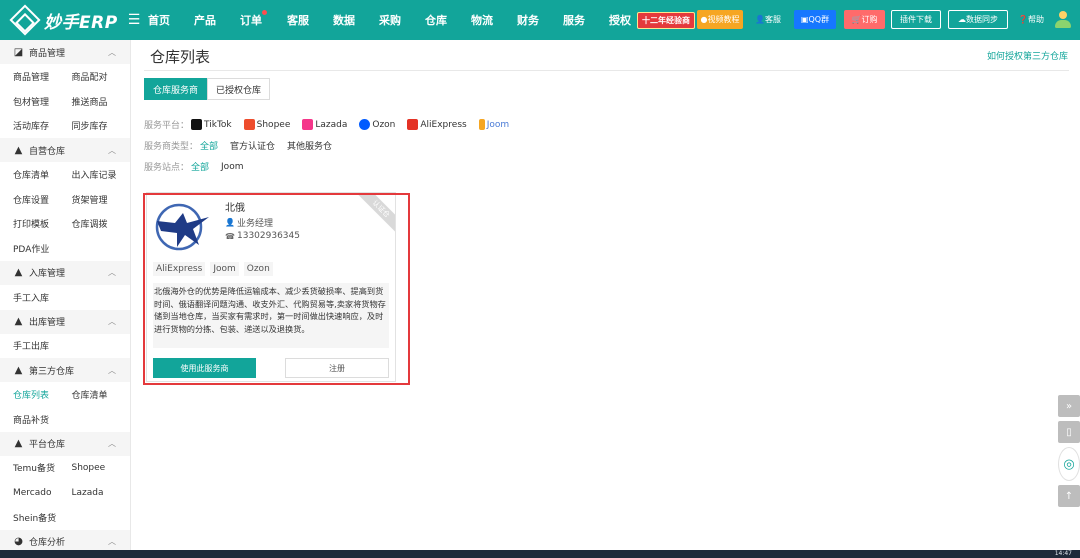 The height and width of the screenshot is (558, 1080). Describe the element at coordinates (606, 70) in the screenshot. I see `title-divider` at that location.